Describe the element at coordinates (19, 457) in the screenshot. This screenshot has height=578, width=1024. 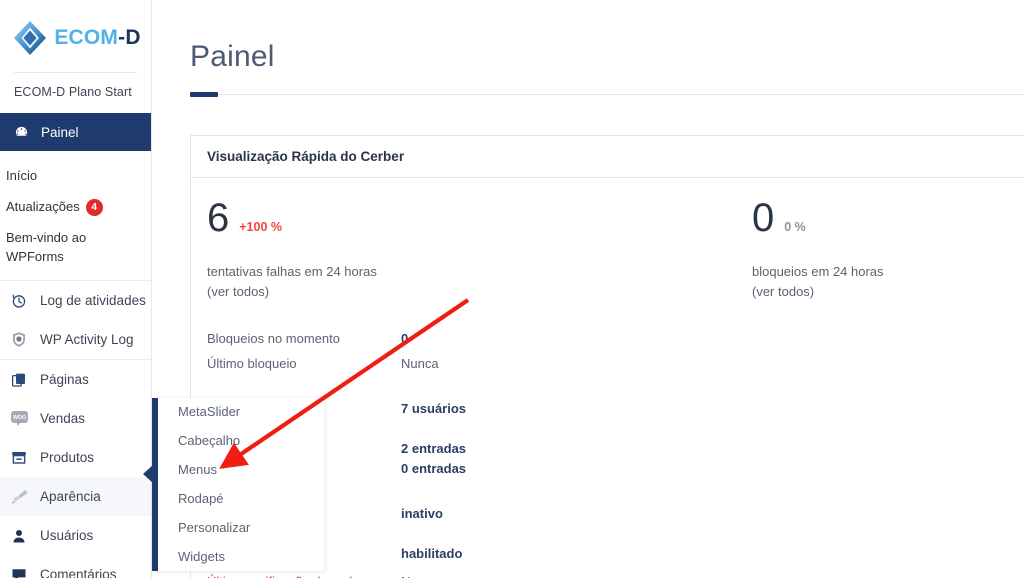
I see `product-box-icon` at that location.